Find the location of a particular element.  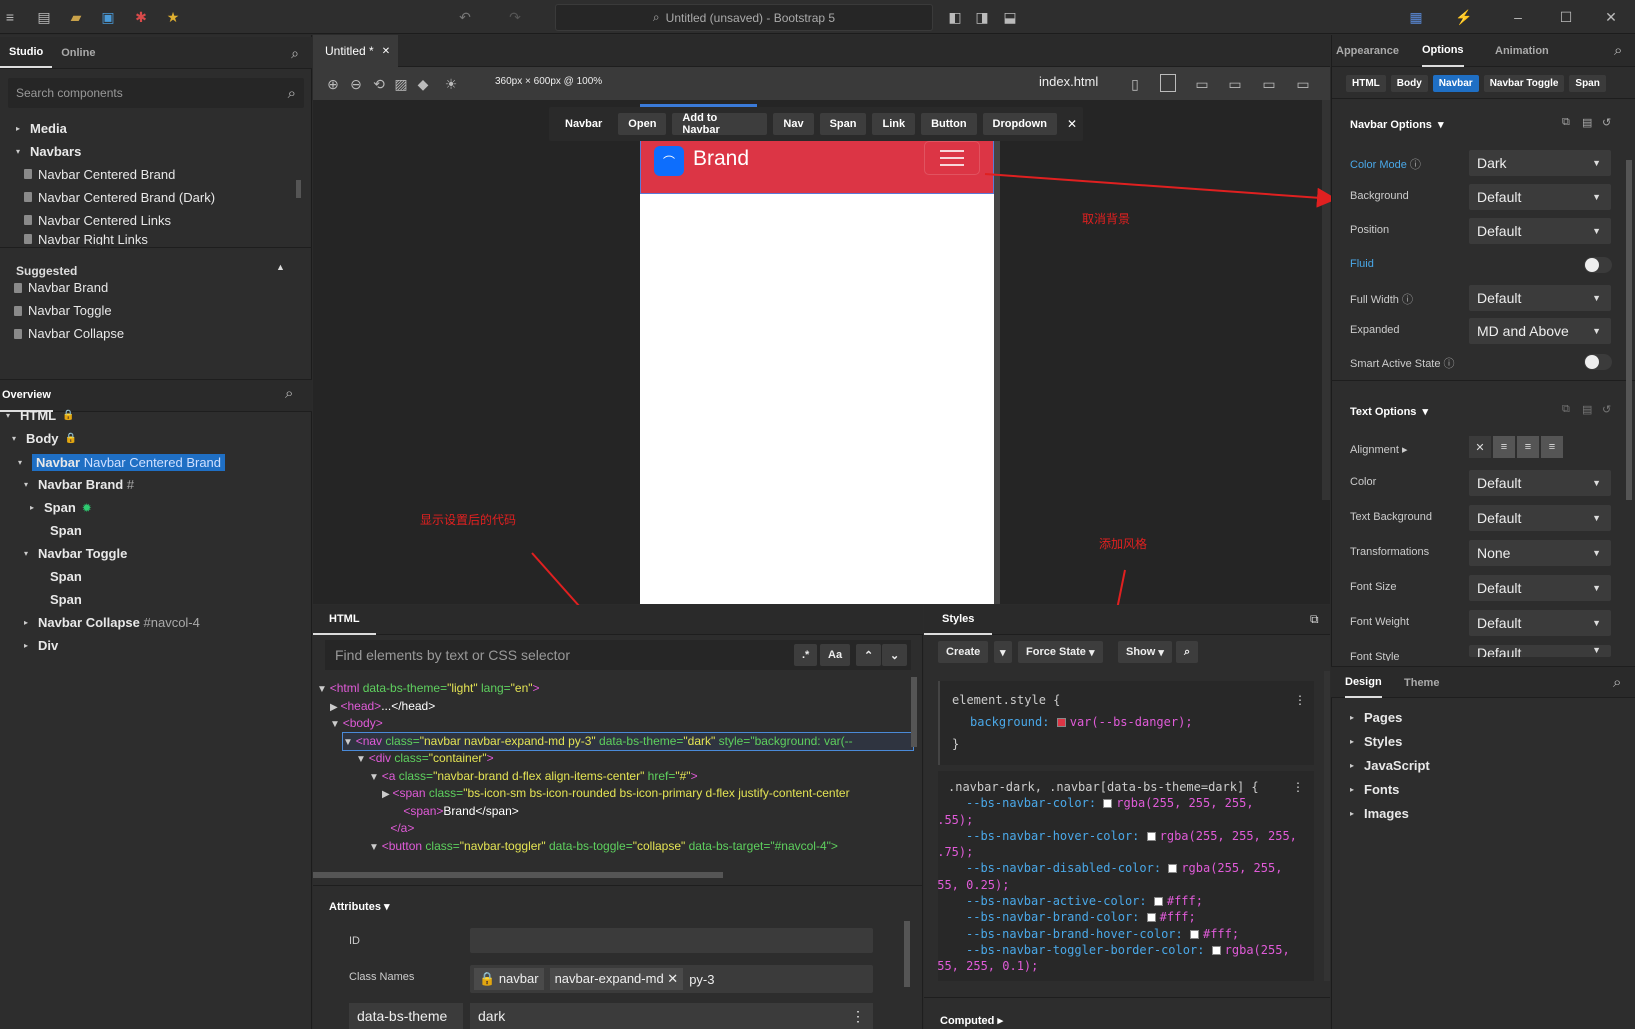

tab-theme: Theme is located at coordinates (1421, 682).